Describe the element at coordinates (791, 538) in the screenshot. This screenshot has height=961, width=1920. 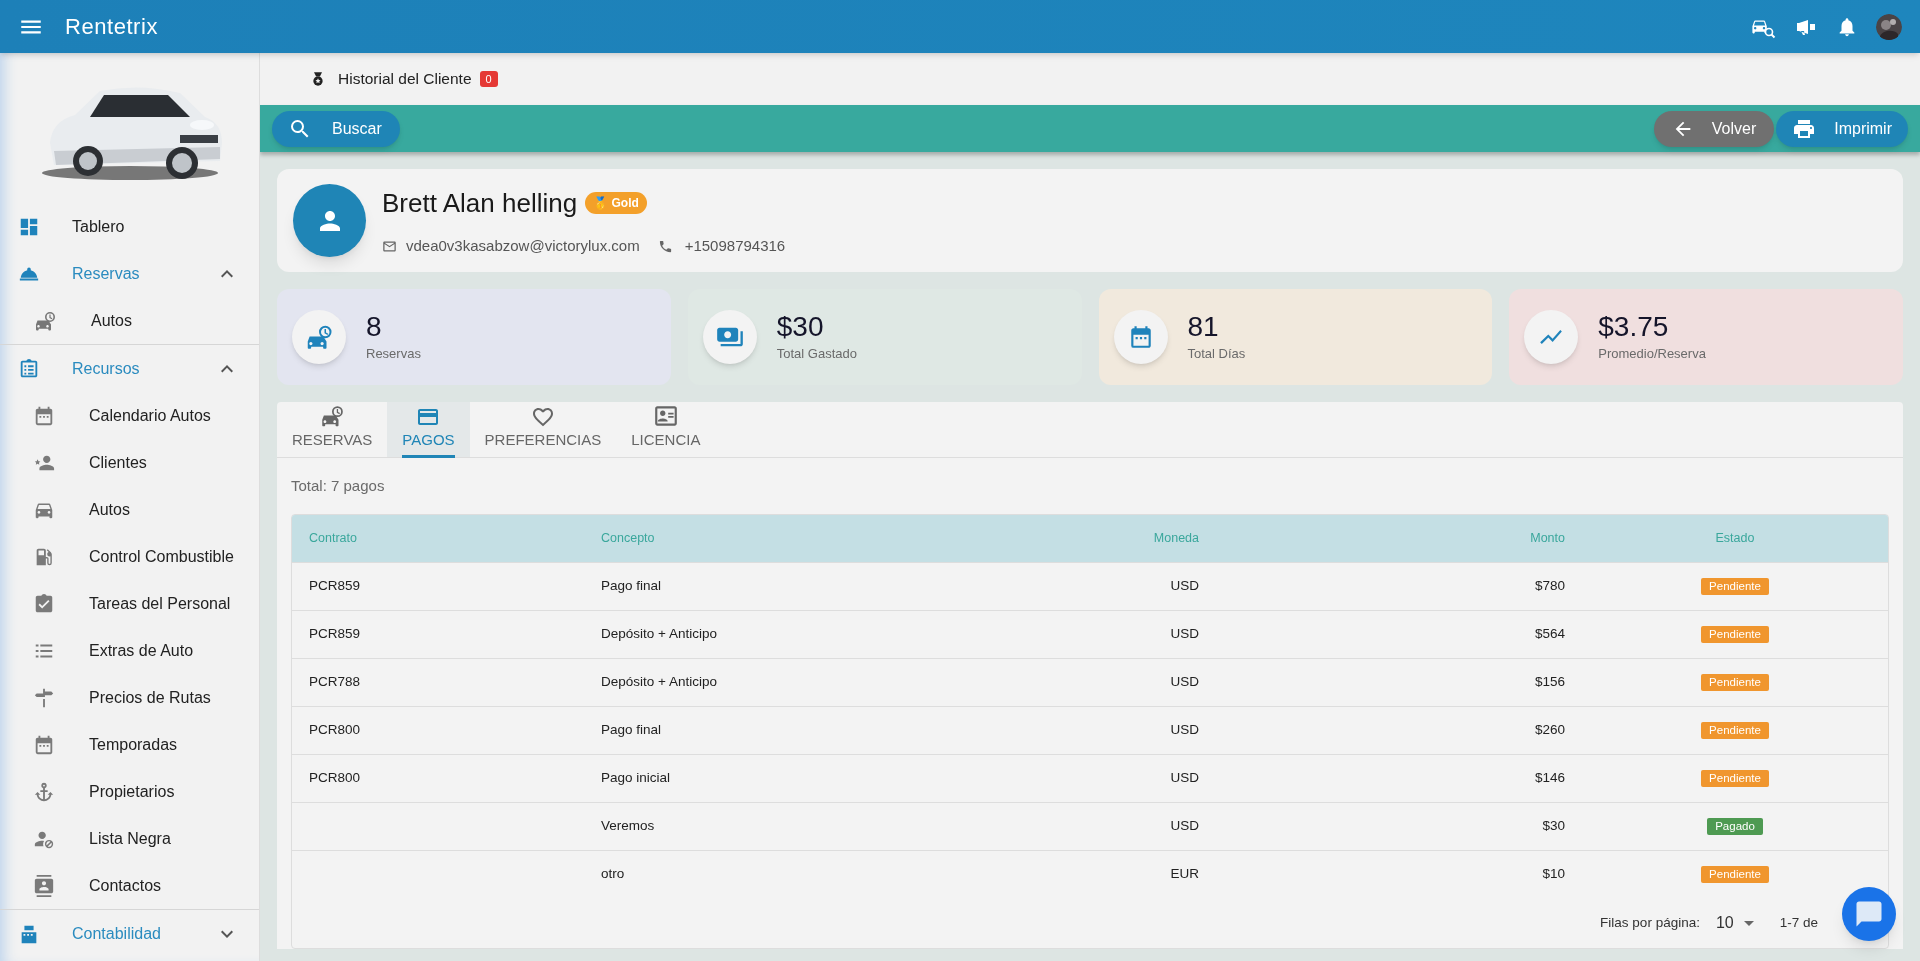
I see `column-header: Concepto` at that location.